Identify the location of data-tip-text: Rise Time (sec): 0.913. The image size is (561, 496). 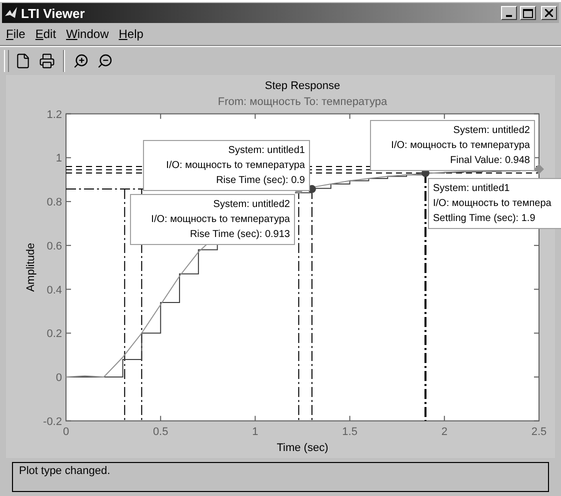
(240, 235).